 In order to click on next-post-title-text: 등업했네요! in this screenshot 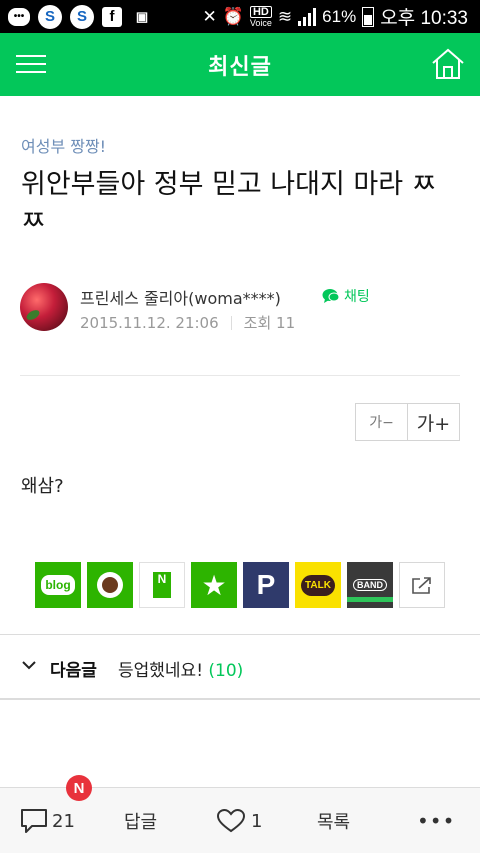, I will do `click(161, 671)`.